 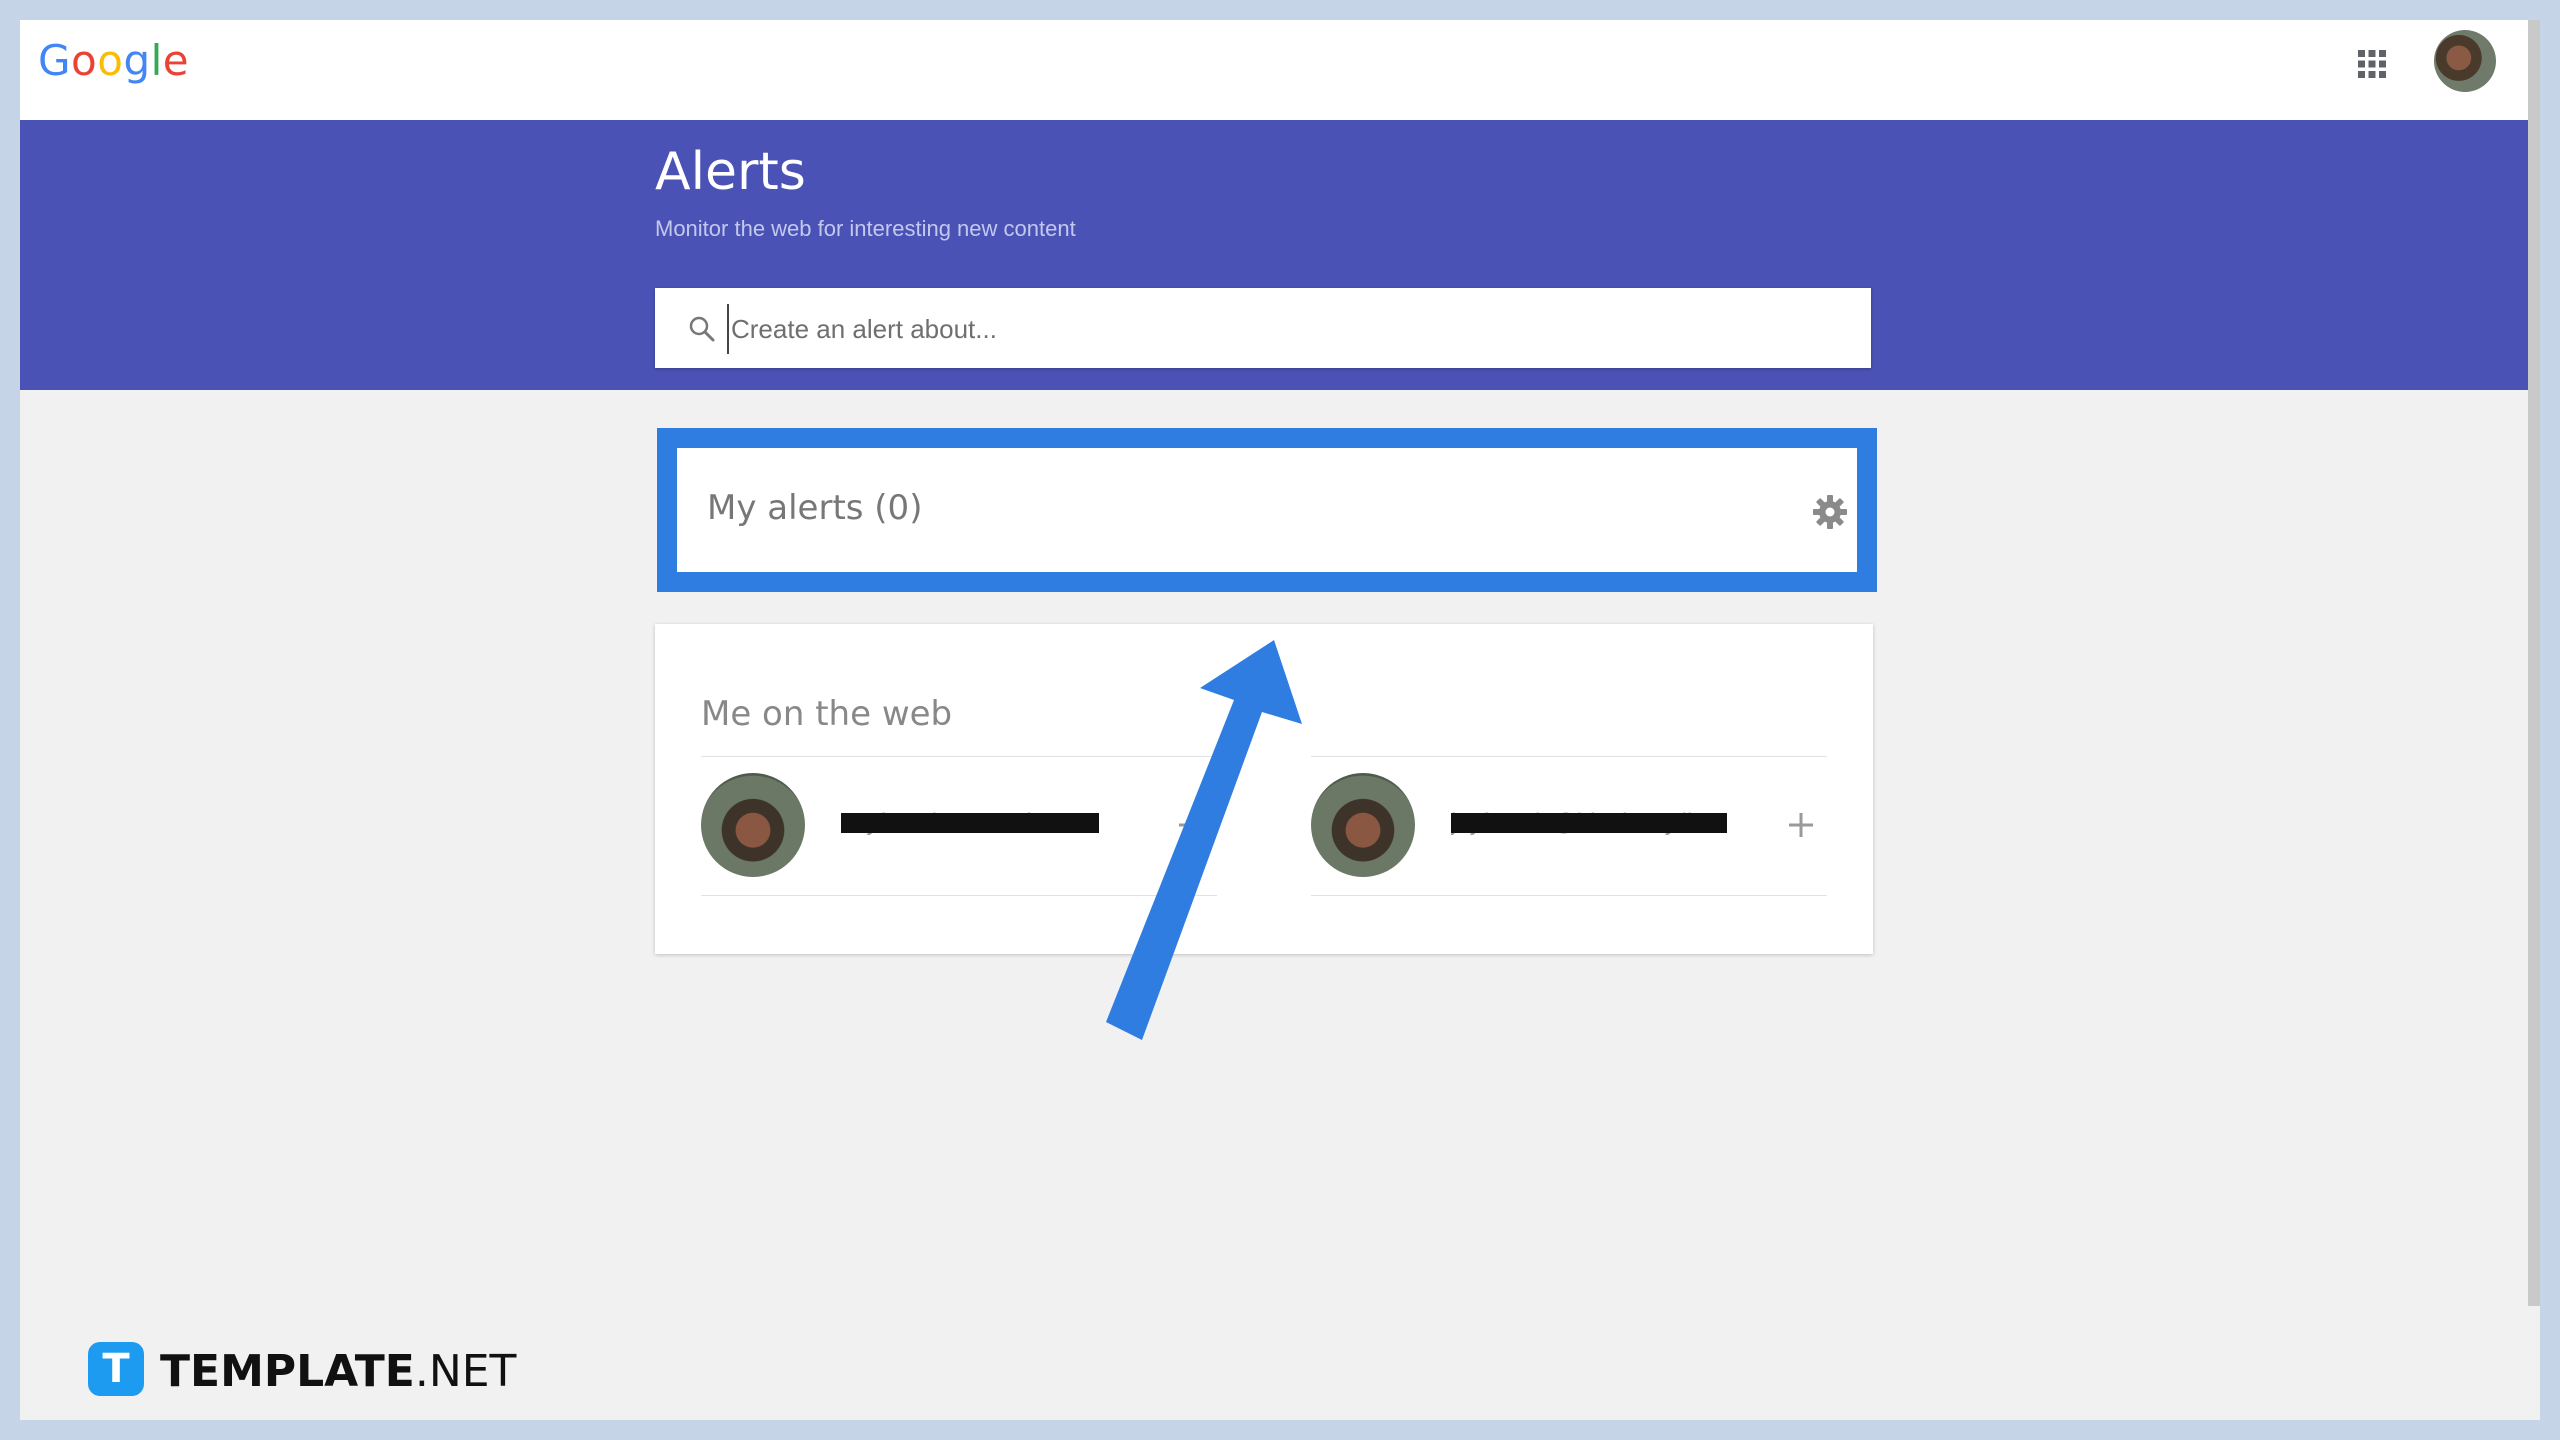 What do you see at coordinates (1801, 825) in the screenshot?
I see `plus-icon` at bounding box center [1801, 825].